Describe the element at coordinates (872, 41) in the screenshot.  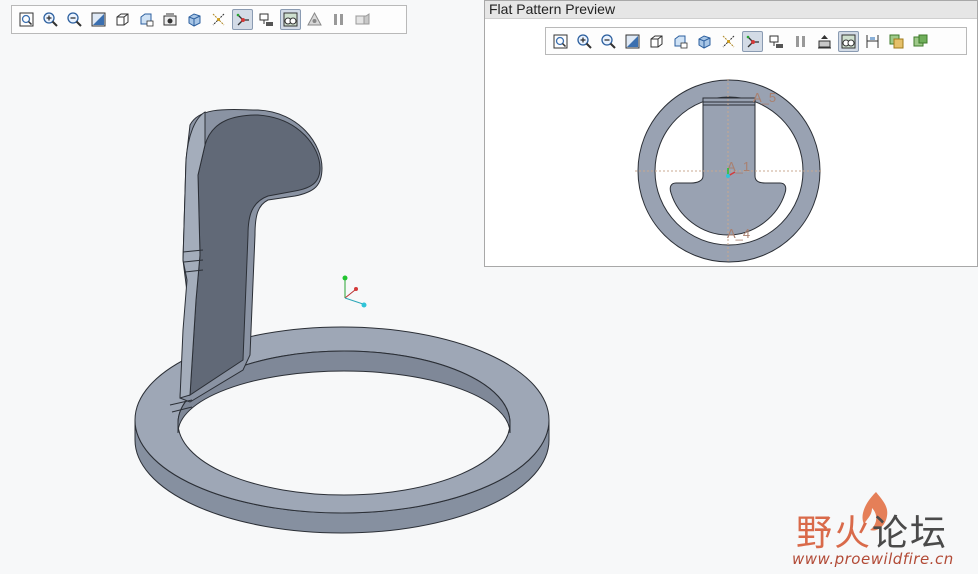
I see `dimension-icon` at that location.